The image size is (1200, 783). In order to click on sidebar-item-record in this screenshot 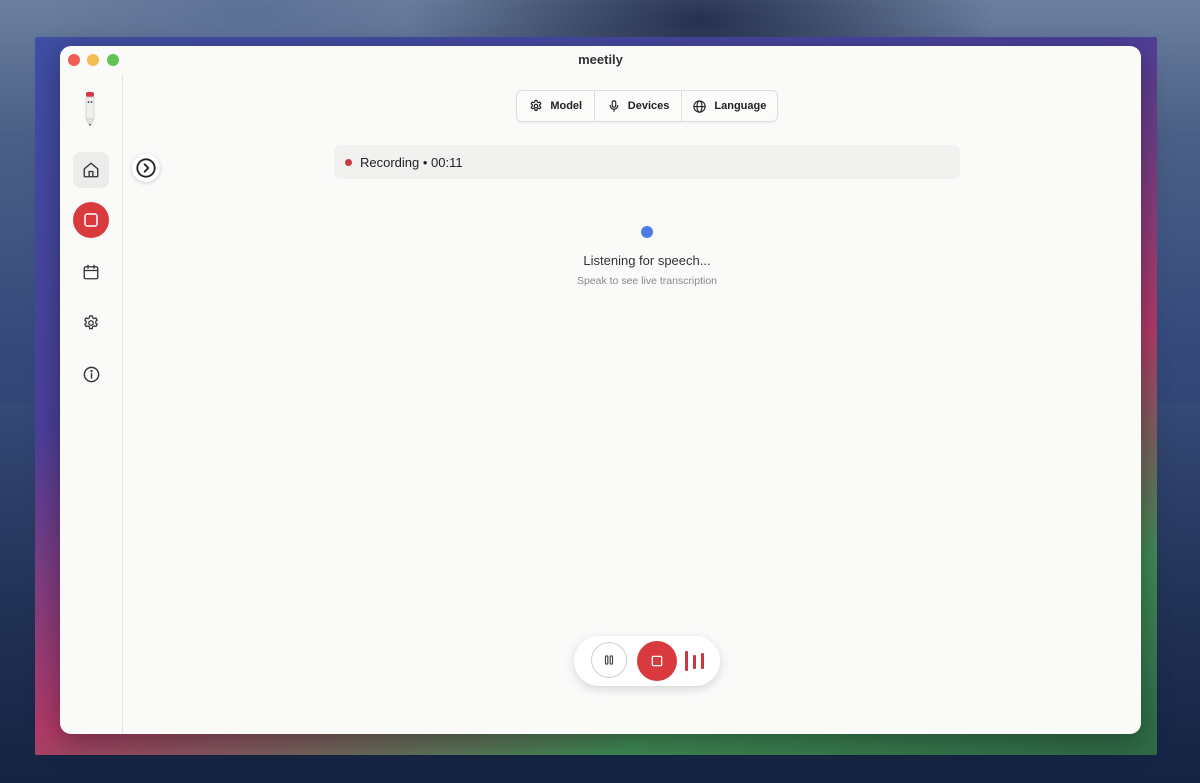, I will do `click(91, 220)`.